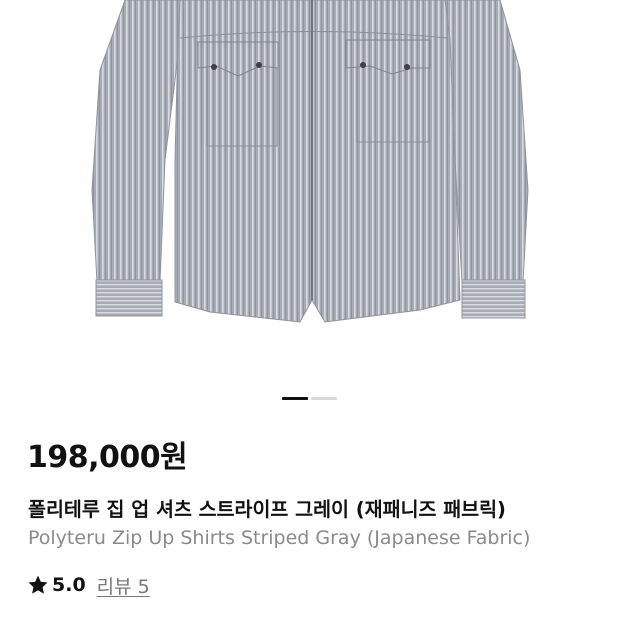 The height and width of the screenshot is (620, 620). What do you see at coordinates (38, 584) in the screenshot?
I see `star-icon` at bounding box center [38, 584].